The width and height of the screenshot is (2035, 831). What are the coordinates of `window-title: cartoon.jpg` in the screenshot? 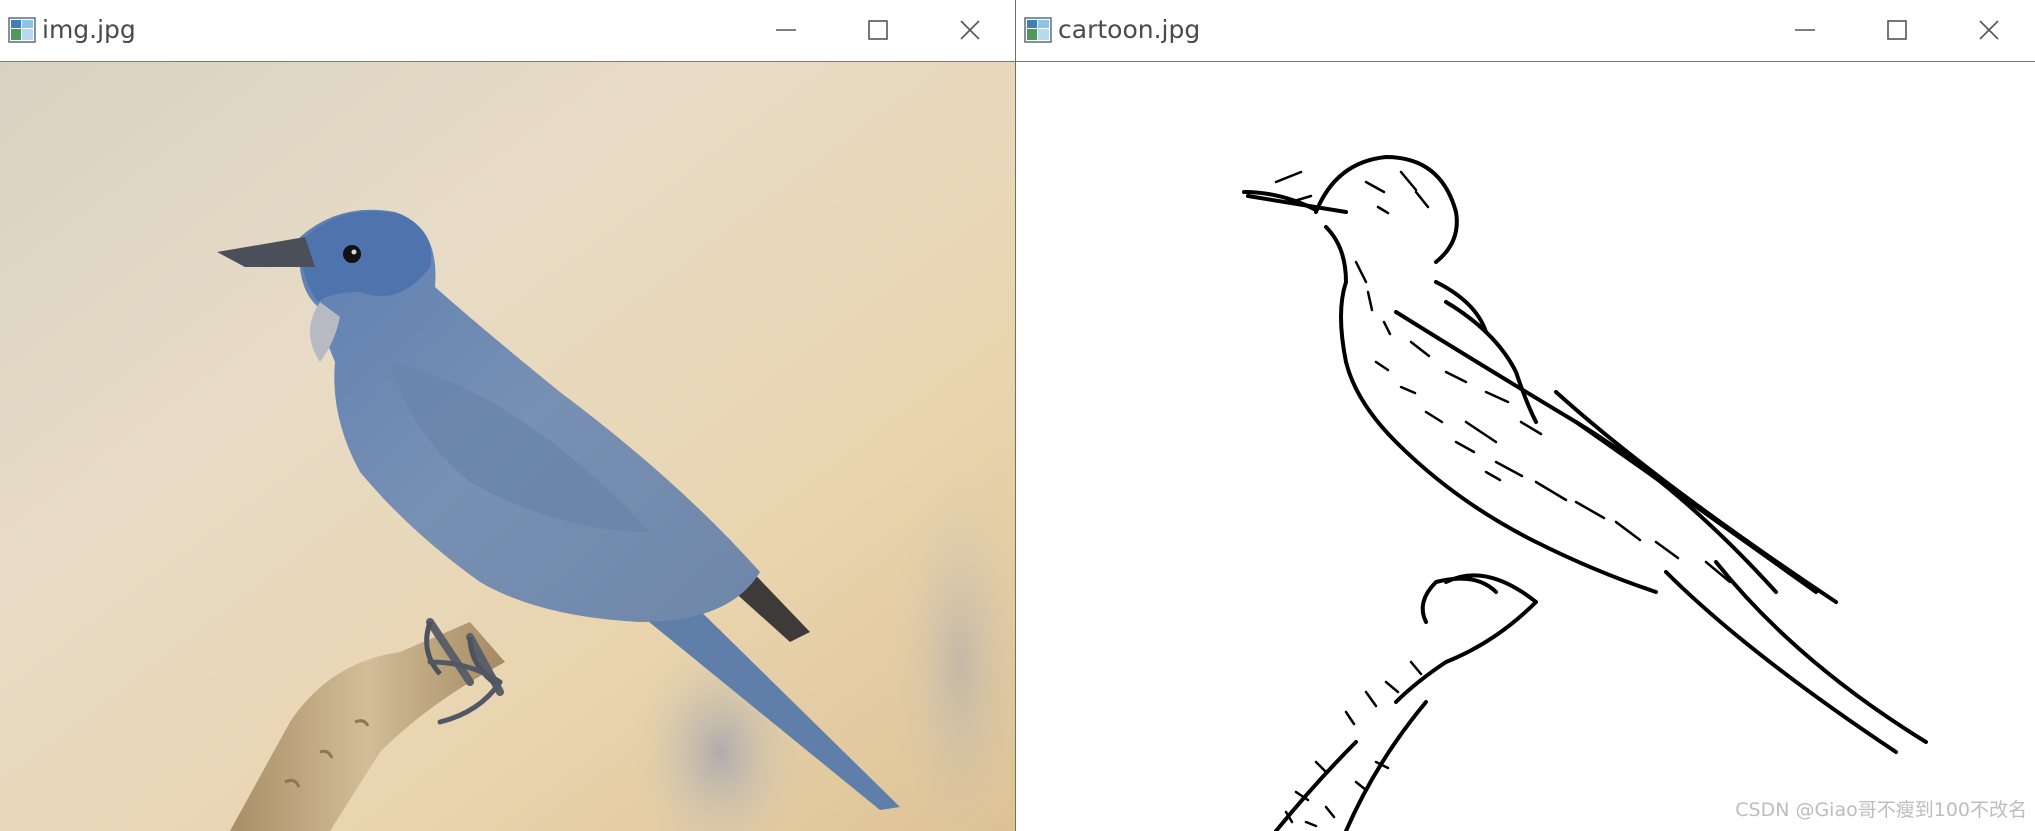 It's located at (1129, 29).